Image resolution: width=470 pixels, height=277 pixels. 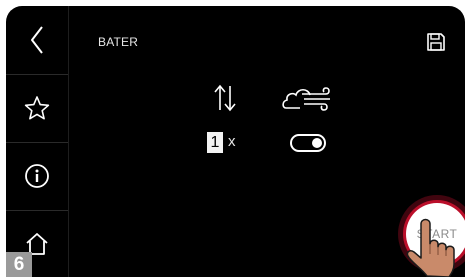 I want to click on sidebar, so click(x=37, y=141).